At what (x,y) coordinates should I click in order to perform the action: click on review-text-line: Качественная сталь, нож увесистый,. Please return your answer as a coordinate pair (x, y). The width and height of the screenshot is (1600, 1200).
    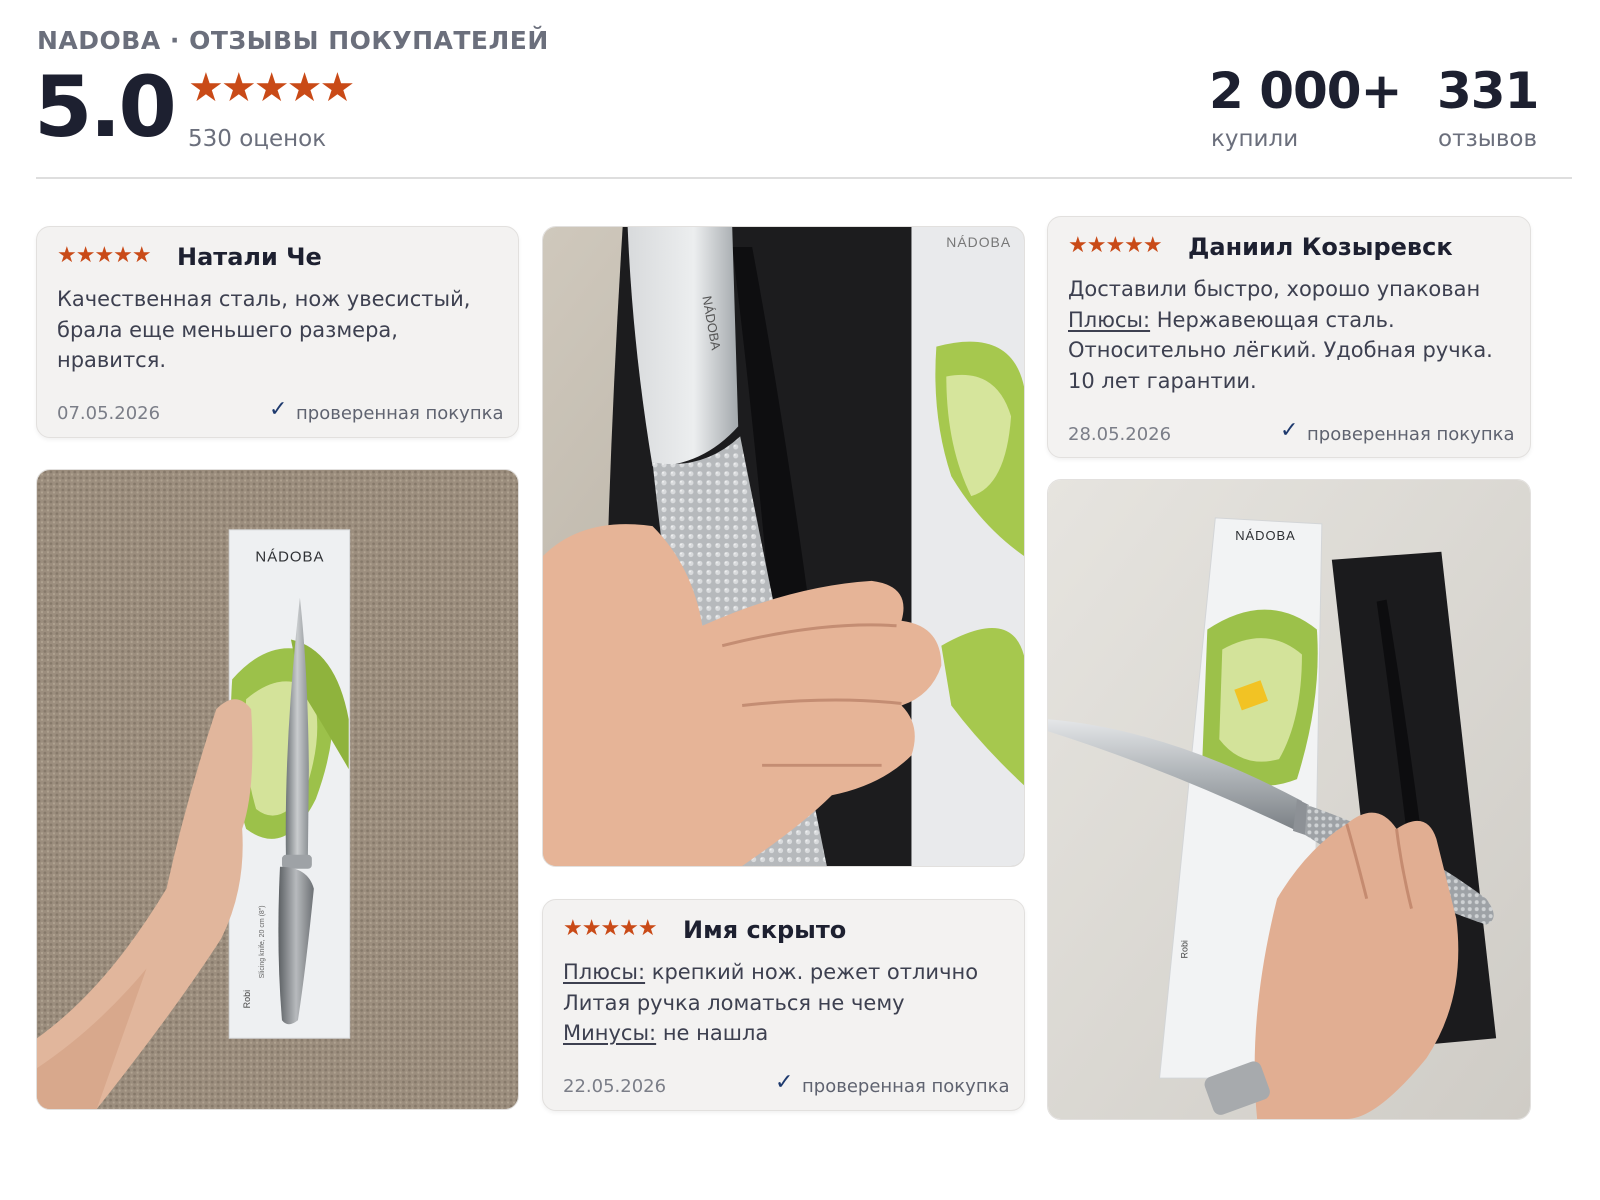
    Looking at the image, I should click on (264, 299).